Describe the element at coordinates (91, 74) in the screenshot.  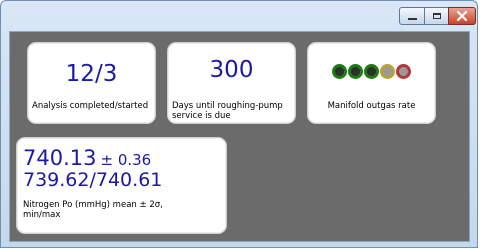
I see `analysis-count-value: 12/3` at that location.